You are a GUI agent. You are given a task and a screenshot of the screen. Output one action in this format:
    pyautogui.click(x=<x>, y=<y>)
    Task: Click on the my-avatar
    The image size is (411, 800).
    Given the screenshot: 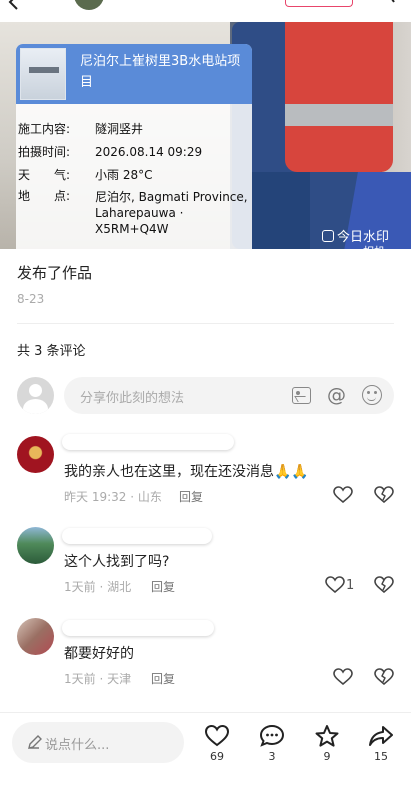 What is the action you would take?
    pyautogui.click(x=35, y=395)
    